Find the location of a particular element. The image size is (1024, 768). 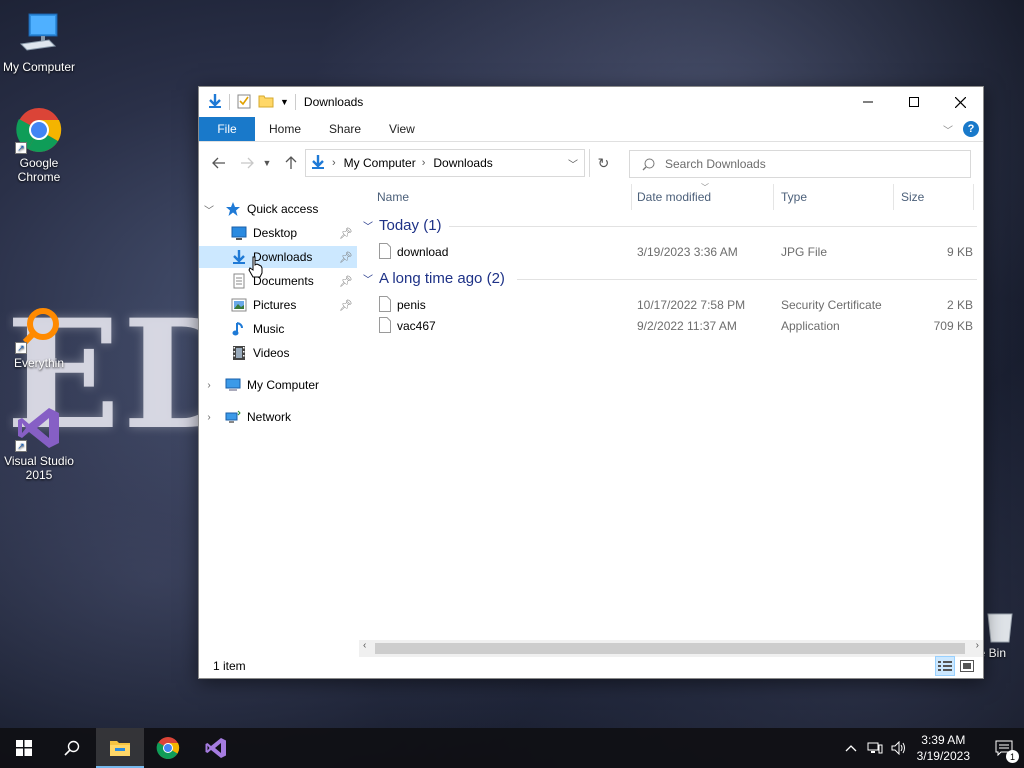

action-center-button: 1 is located at coordinates (1004, 751).